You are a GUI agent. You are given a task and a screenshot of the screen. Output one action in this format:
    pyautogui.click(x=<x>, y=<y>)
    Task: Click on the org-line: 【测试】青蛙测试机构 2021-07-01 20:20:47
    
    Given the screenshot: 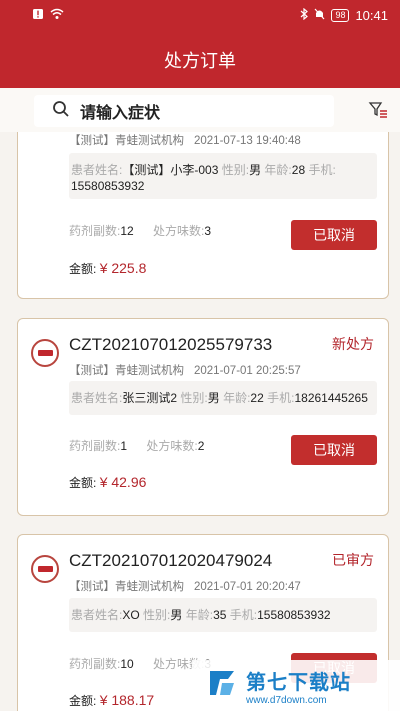 What is the action you would take?
    pyautogui.click(x=185, y=587)
    